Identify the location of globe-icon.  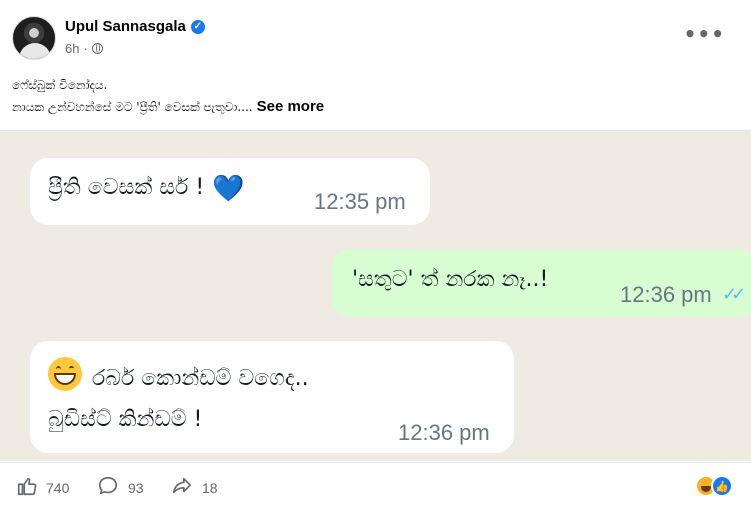
(97, 48).